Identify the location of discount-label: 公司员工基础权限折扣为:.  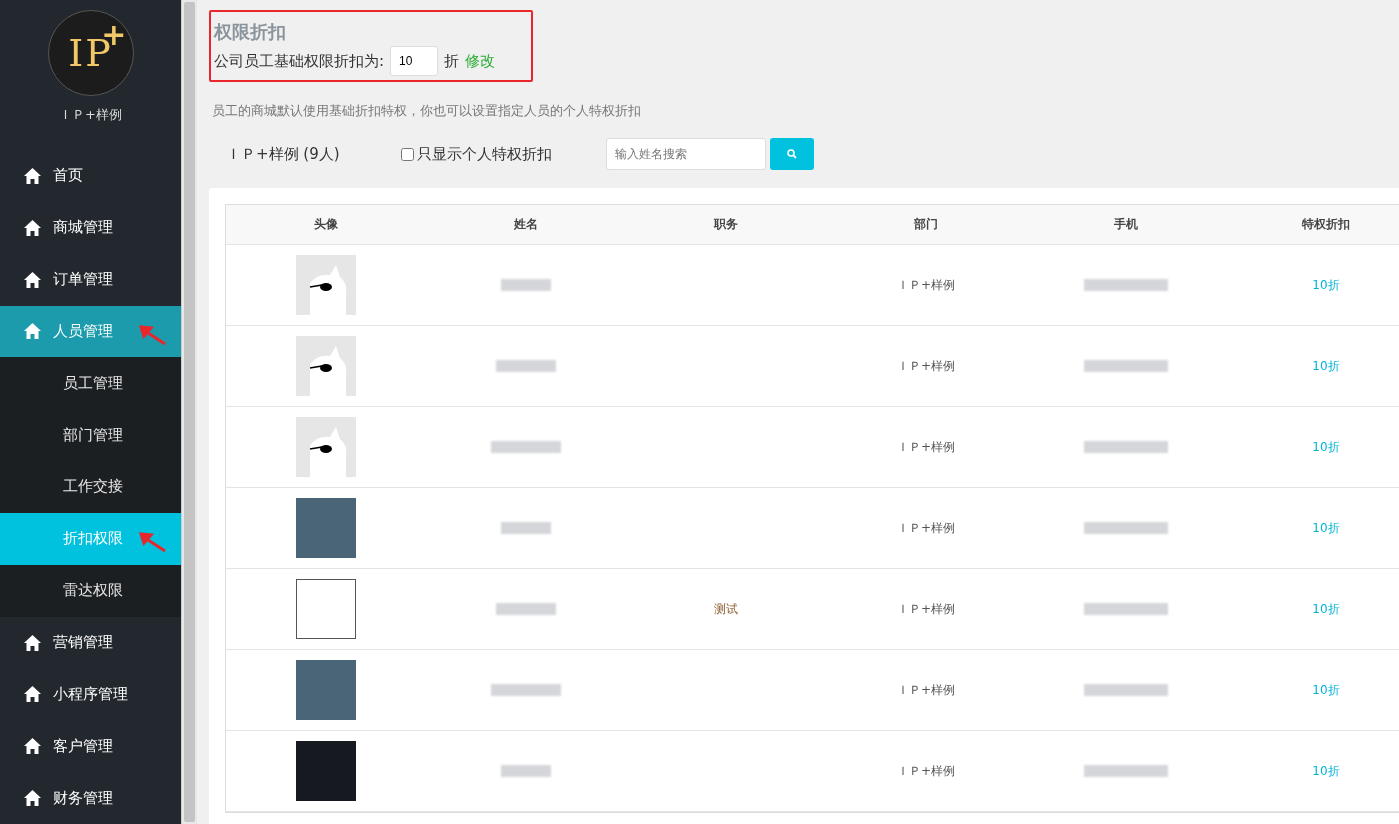
(299, 61).